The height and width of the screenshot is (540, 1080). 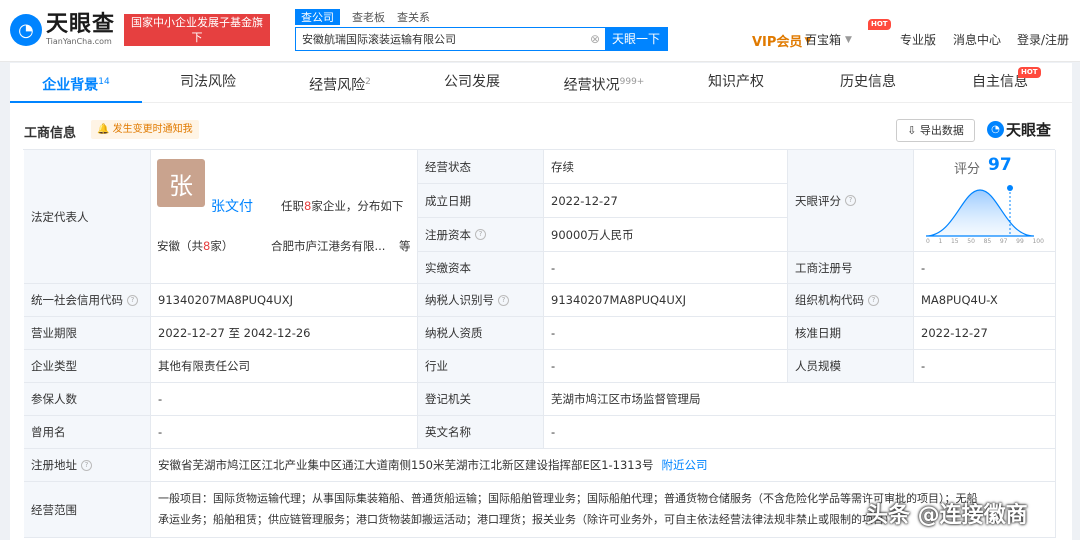 I want to click on authority-value: 芜湖市鸠江区市场监督管理局, so click(x=800, y=399).